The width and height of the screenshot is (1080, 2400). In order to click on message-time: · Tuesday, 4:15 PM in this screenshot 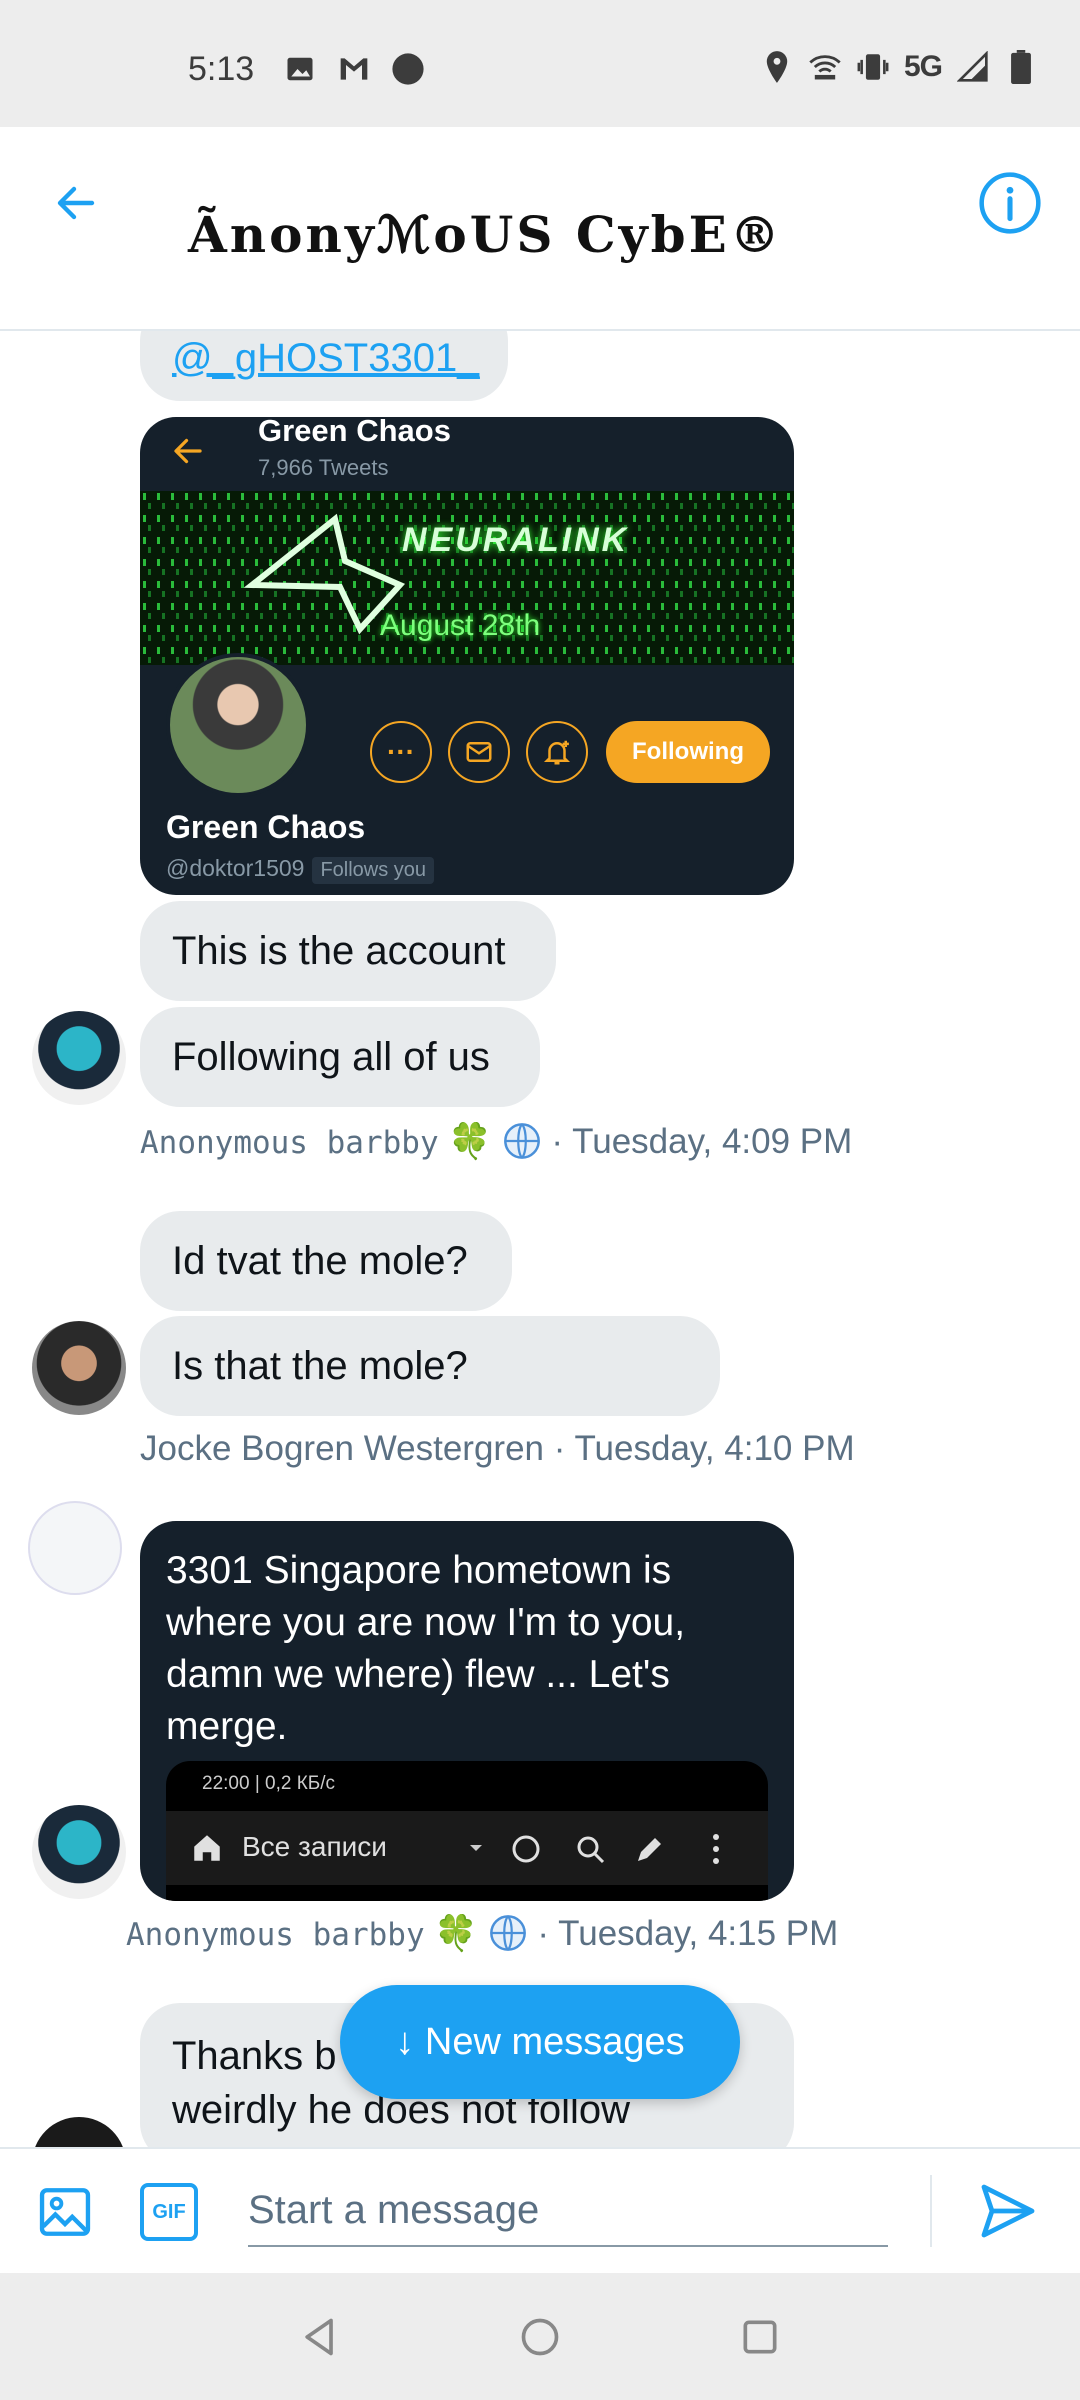, I will do `click(688, 1933)`.